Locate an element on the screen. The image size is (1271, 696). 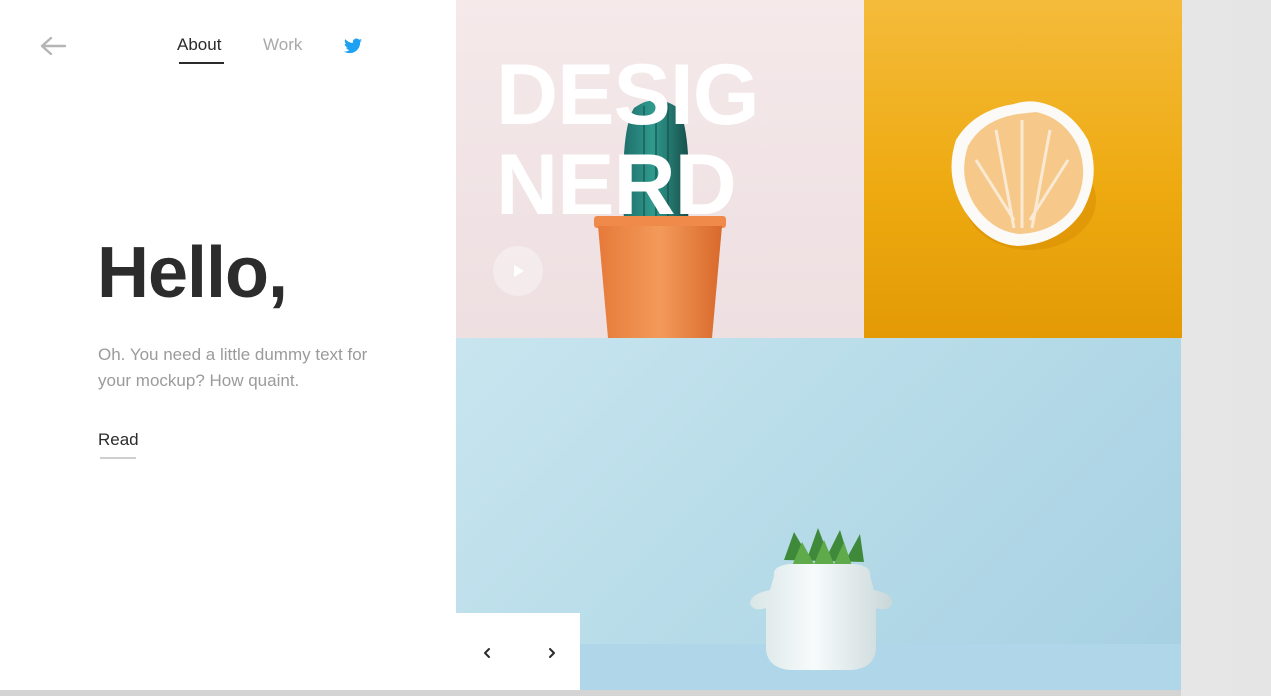
feature-headline: DESIG NERD is located at coordinates (628, 140).